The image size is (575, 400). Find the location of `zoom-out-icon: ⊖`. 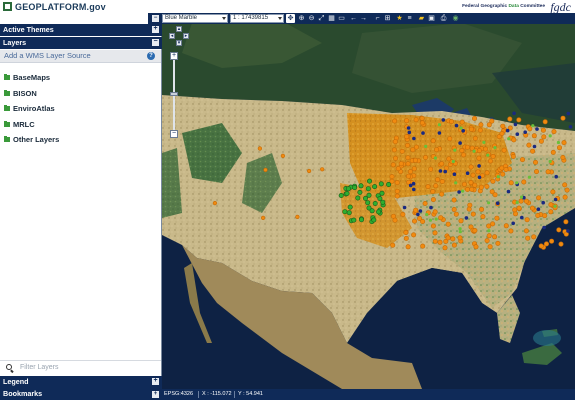

zoom-out-icon: ⊖ is located at coordinates (311, 18).